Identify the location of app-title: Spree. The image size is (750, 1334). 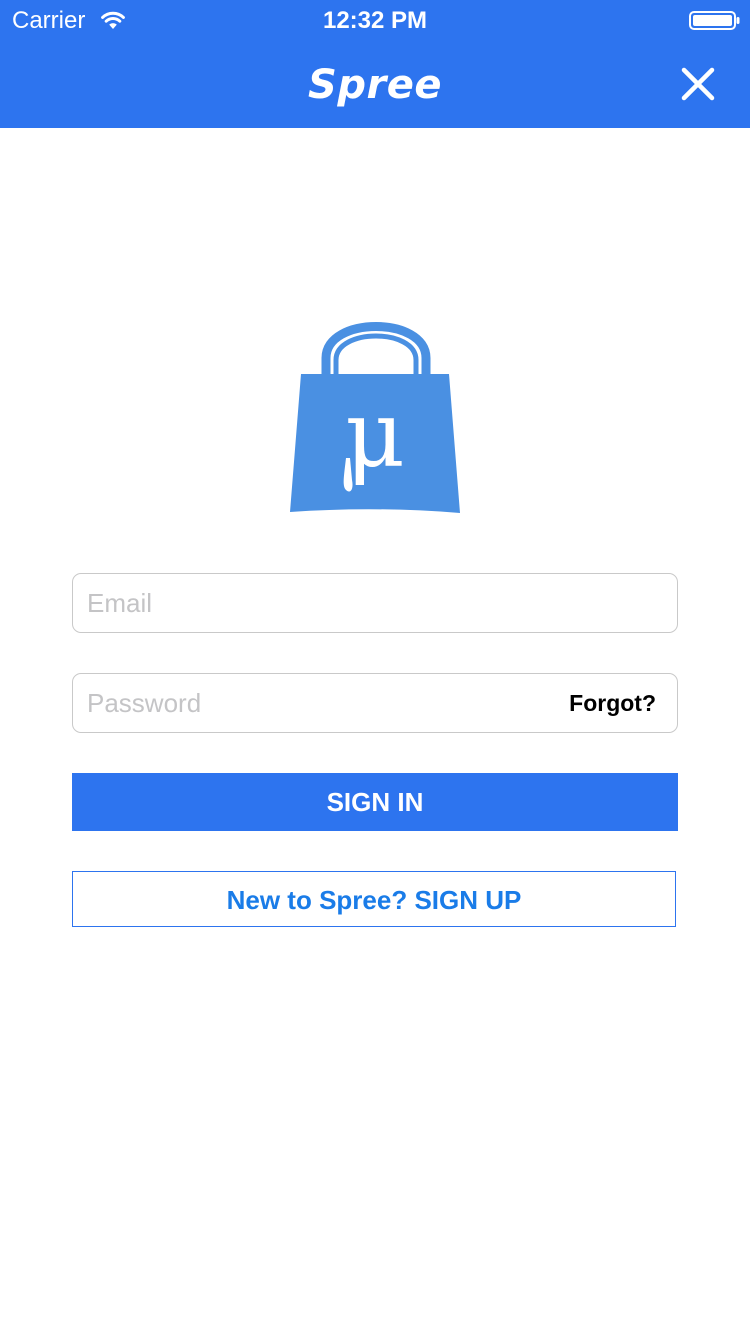
(375, 85).